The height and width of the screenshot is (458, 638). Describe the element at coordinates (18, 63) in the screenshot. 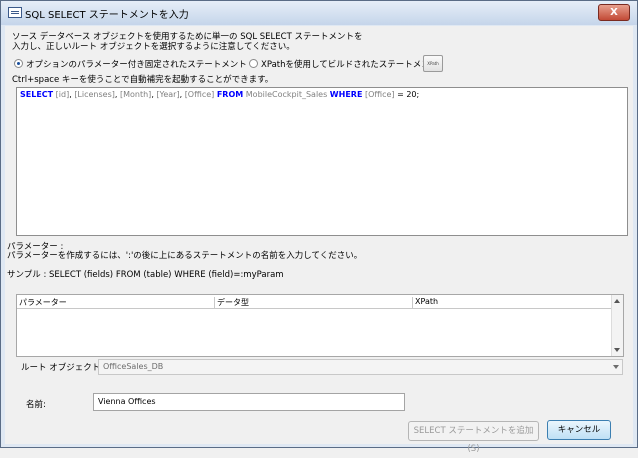

I see `fixed-statement-radio` at that location.